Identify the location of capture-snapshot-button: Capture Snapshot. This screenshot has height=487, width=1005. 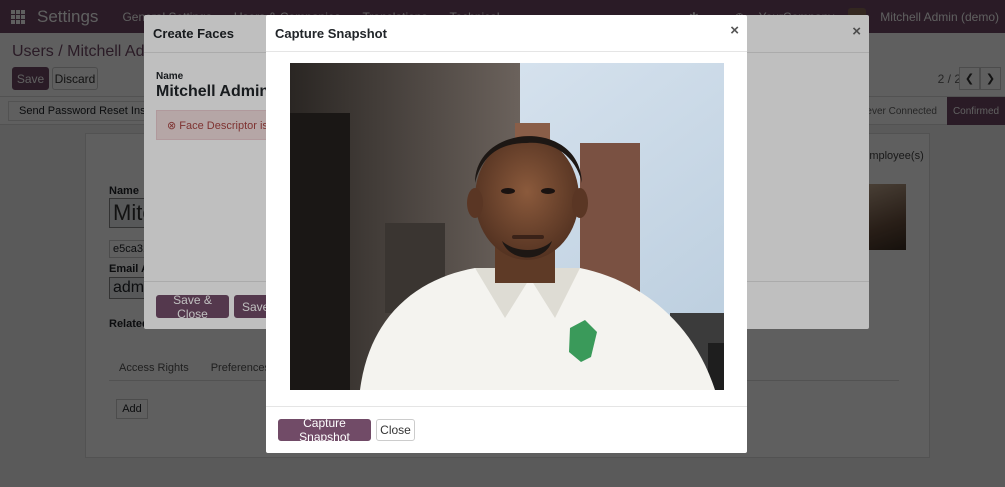
(324, 430).